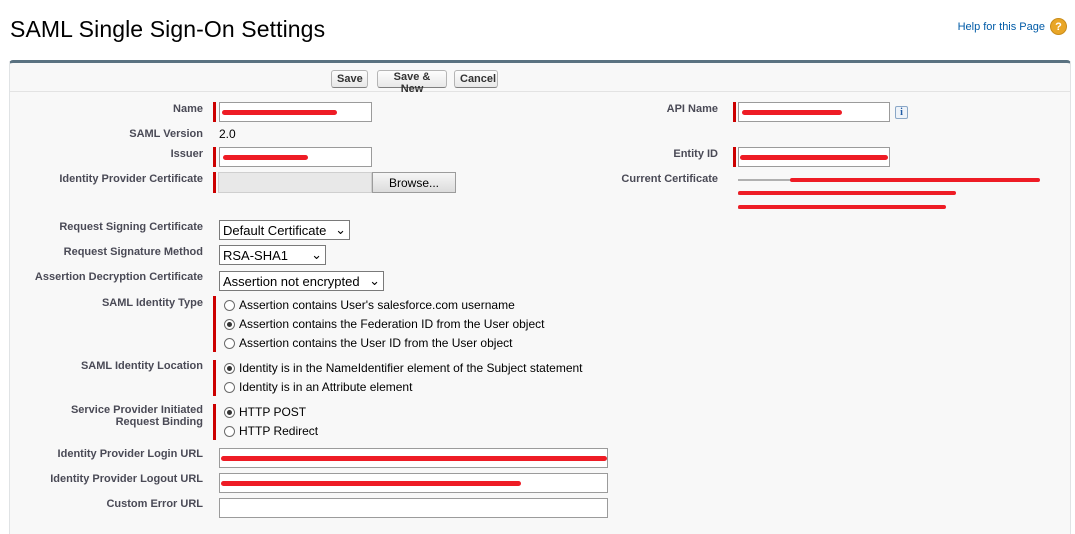  I want to click on assertion-decryption-cert-label: Assertion Decryption Certificate, so click(118, 277).